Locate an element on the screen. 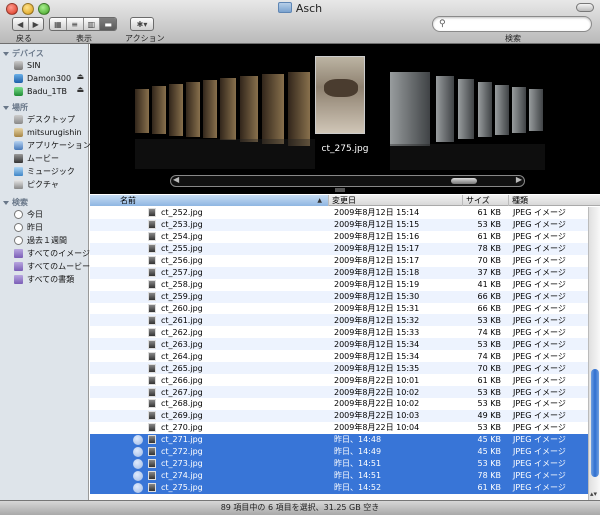 Image resolution: width=600 pixels, height=515 pixels. vertical-scroll-thumb is located at coordinates (595, 423).